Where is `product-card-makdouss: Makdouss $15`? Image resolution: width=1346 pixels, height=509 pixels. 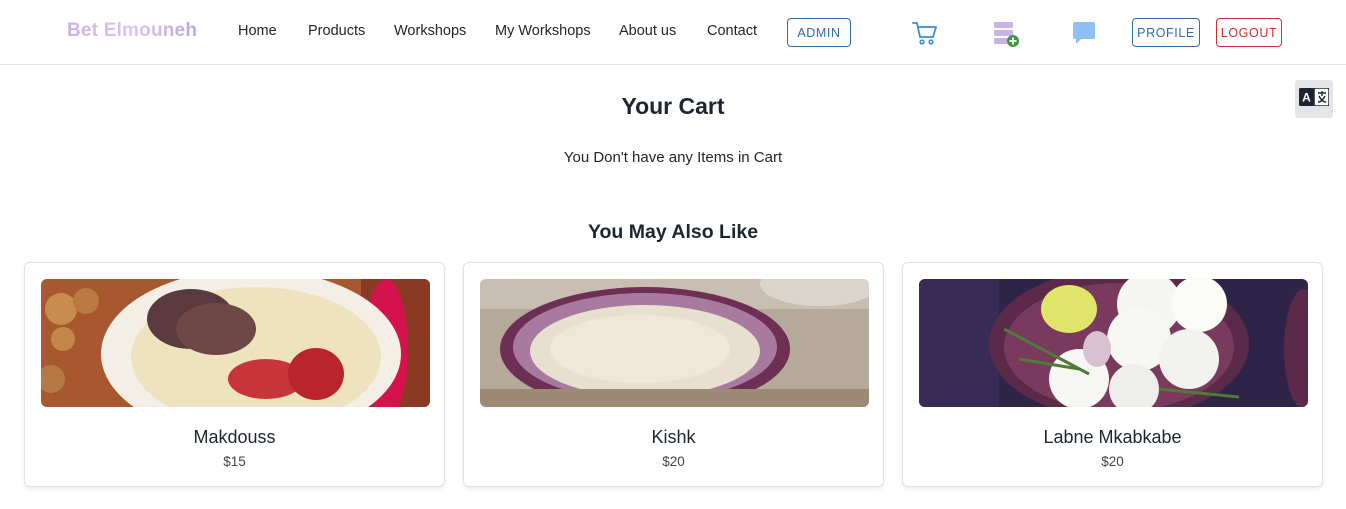 product-card-makdouss: Makdouss $15 is located at coordinates (234, 374).